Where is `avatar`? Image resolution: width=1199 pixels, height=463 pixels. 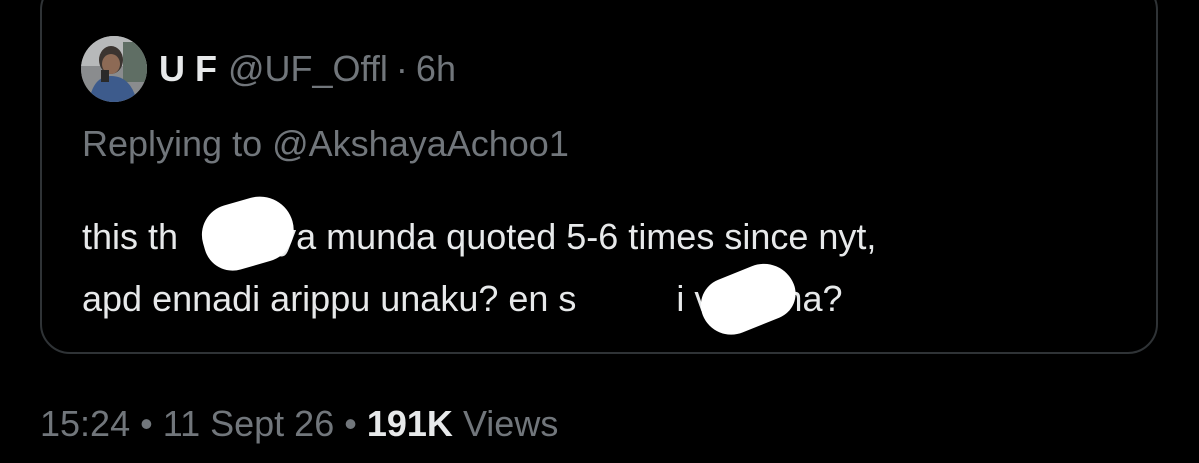 avatar is located at coordinates (114, 69).